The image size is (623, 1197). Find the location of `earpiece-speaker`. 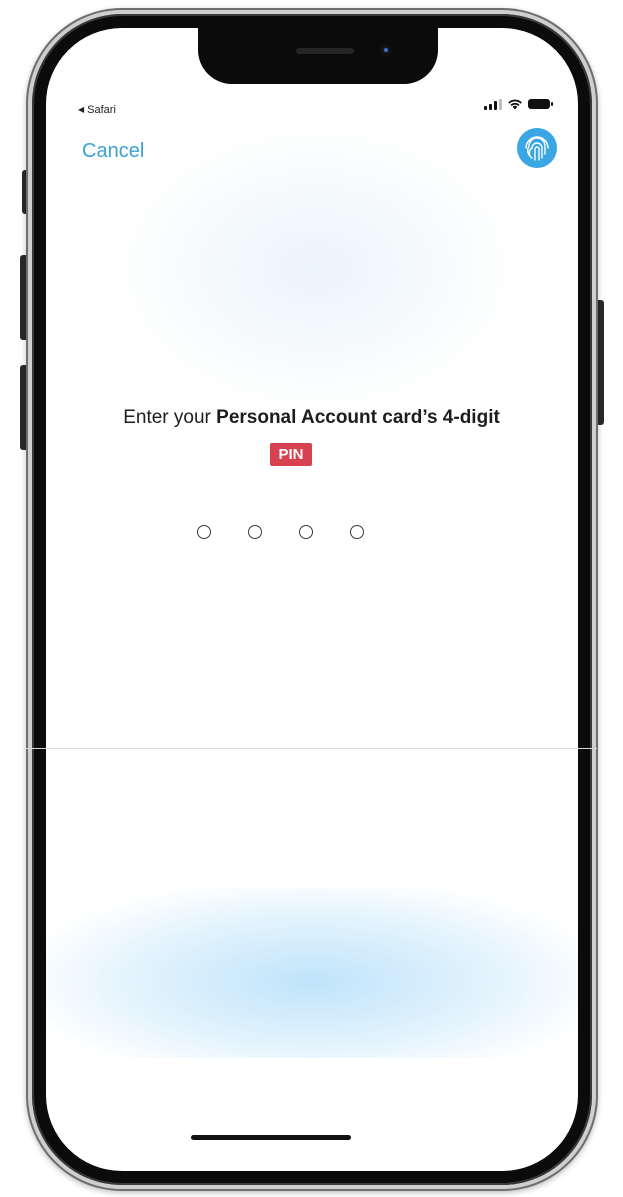

earpiece-speaker is located at coordinates (325, 51).